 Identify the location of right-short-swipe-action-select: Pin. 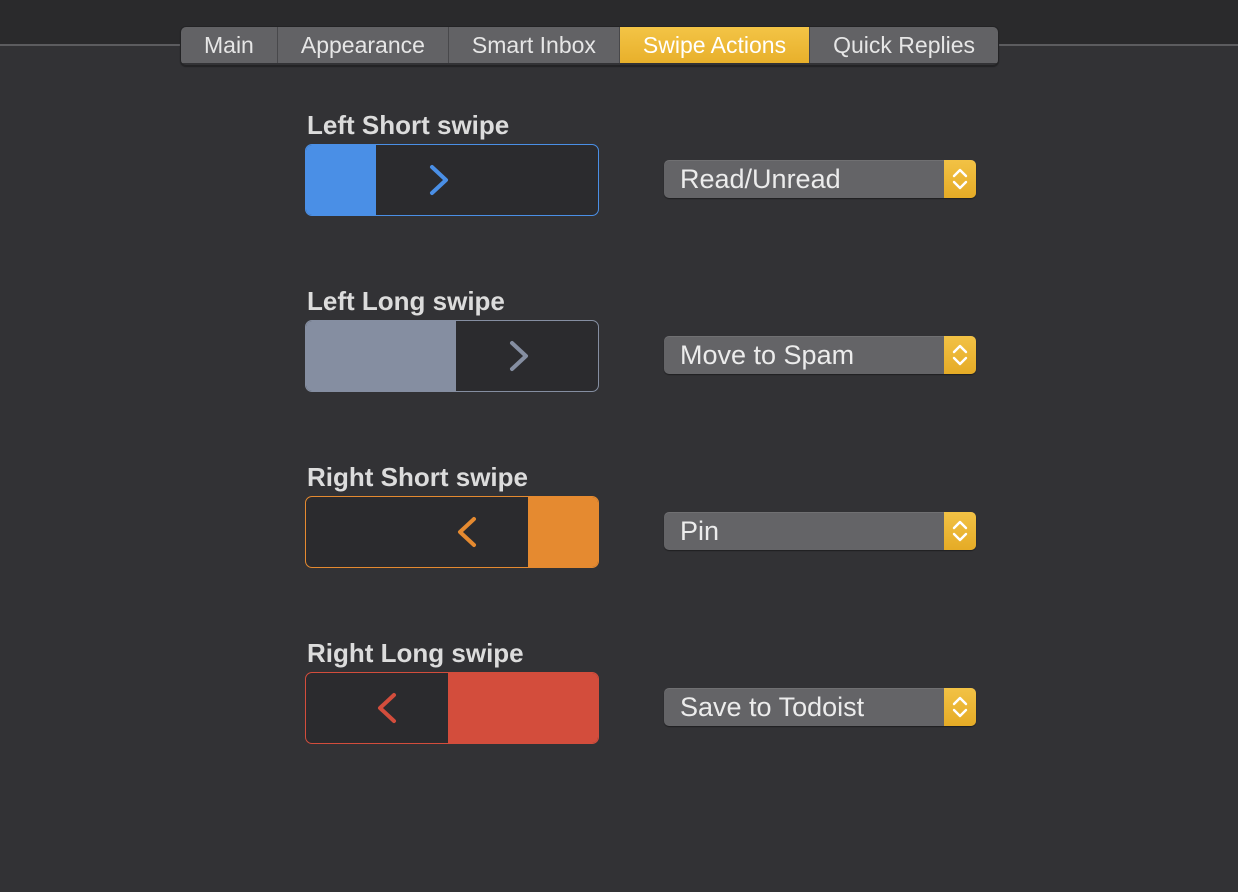
(820, 531).